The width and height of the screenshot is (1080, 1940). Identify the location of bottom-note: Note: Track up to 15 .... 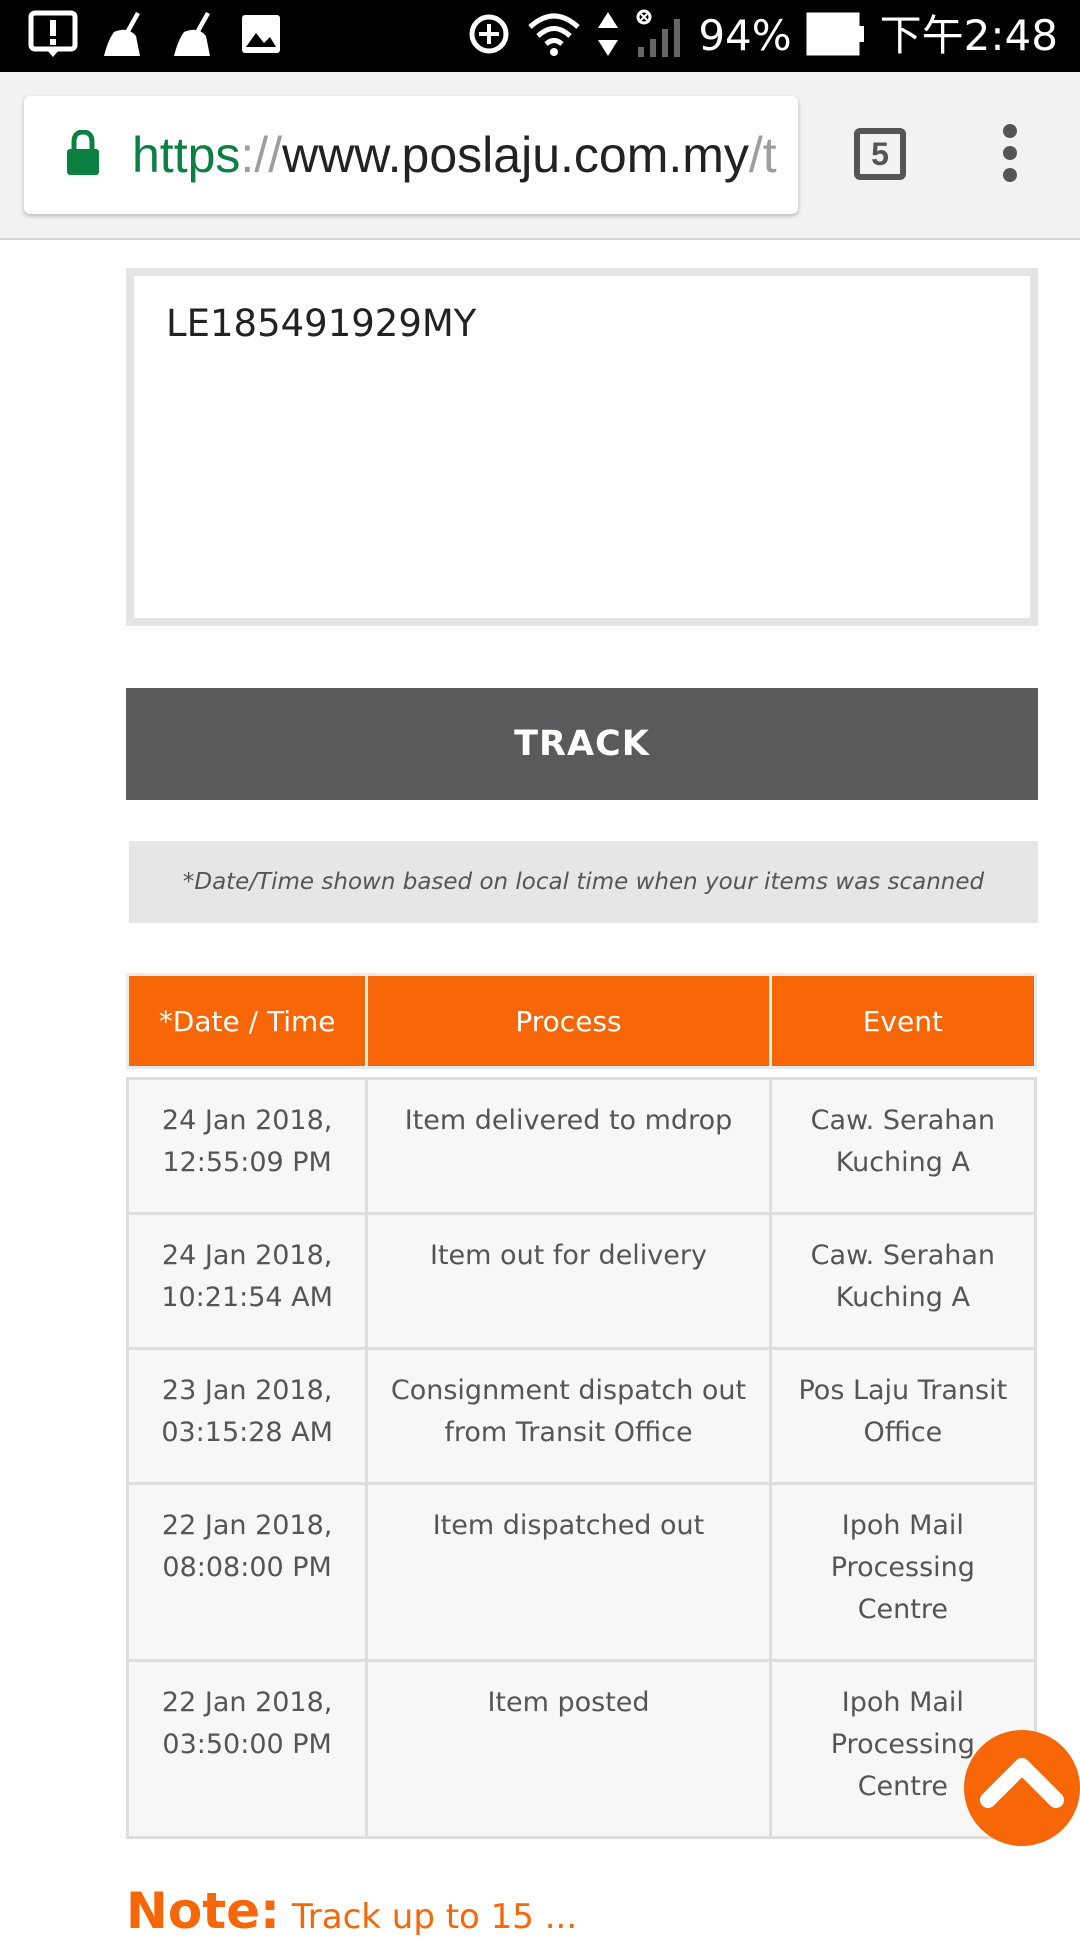
(351, 1911).